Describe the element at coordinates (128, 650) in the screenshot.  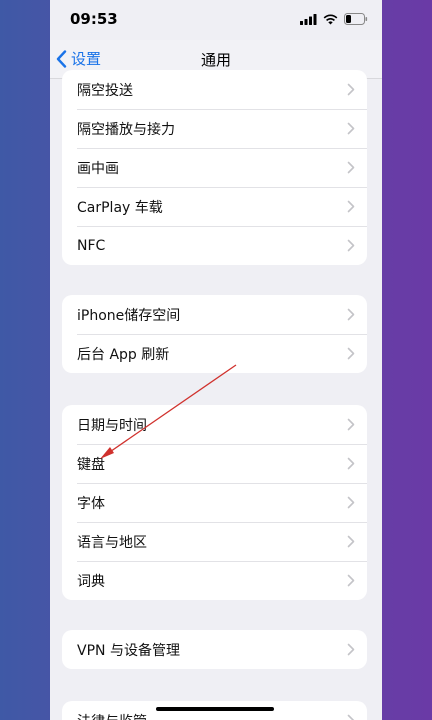
I see `row-label: VPN 与设备管理` at that location.